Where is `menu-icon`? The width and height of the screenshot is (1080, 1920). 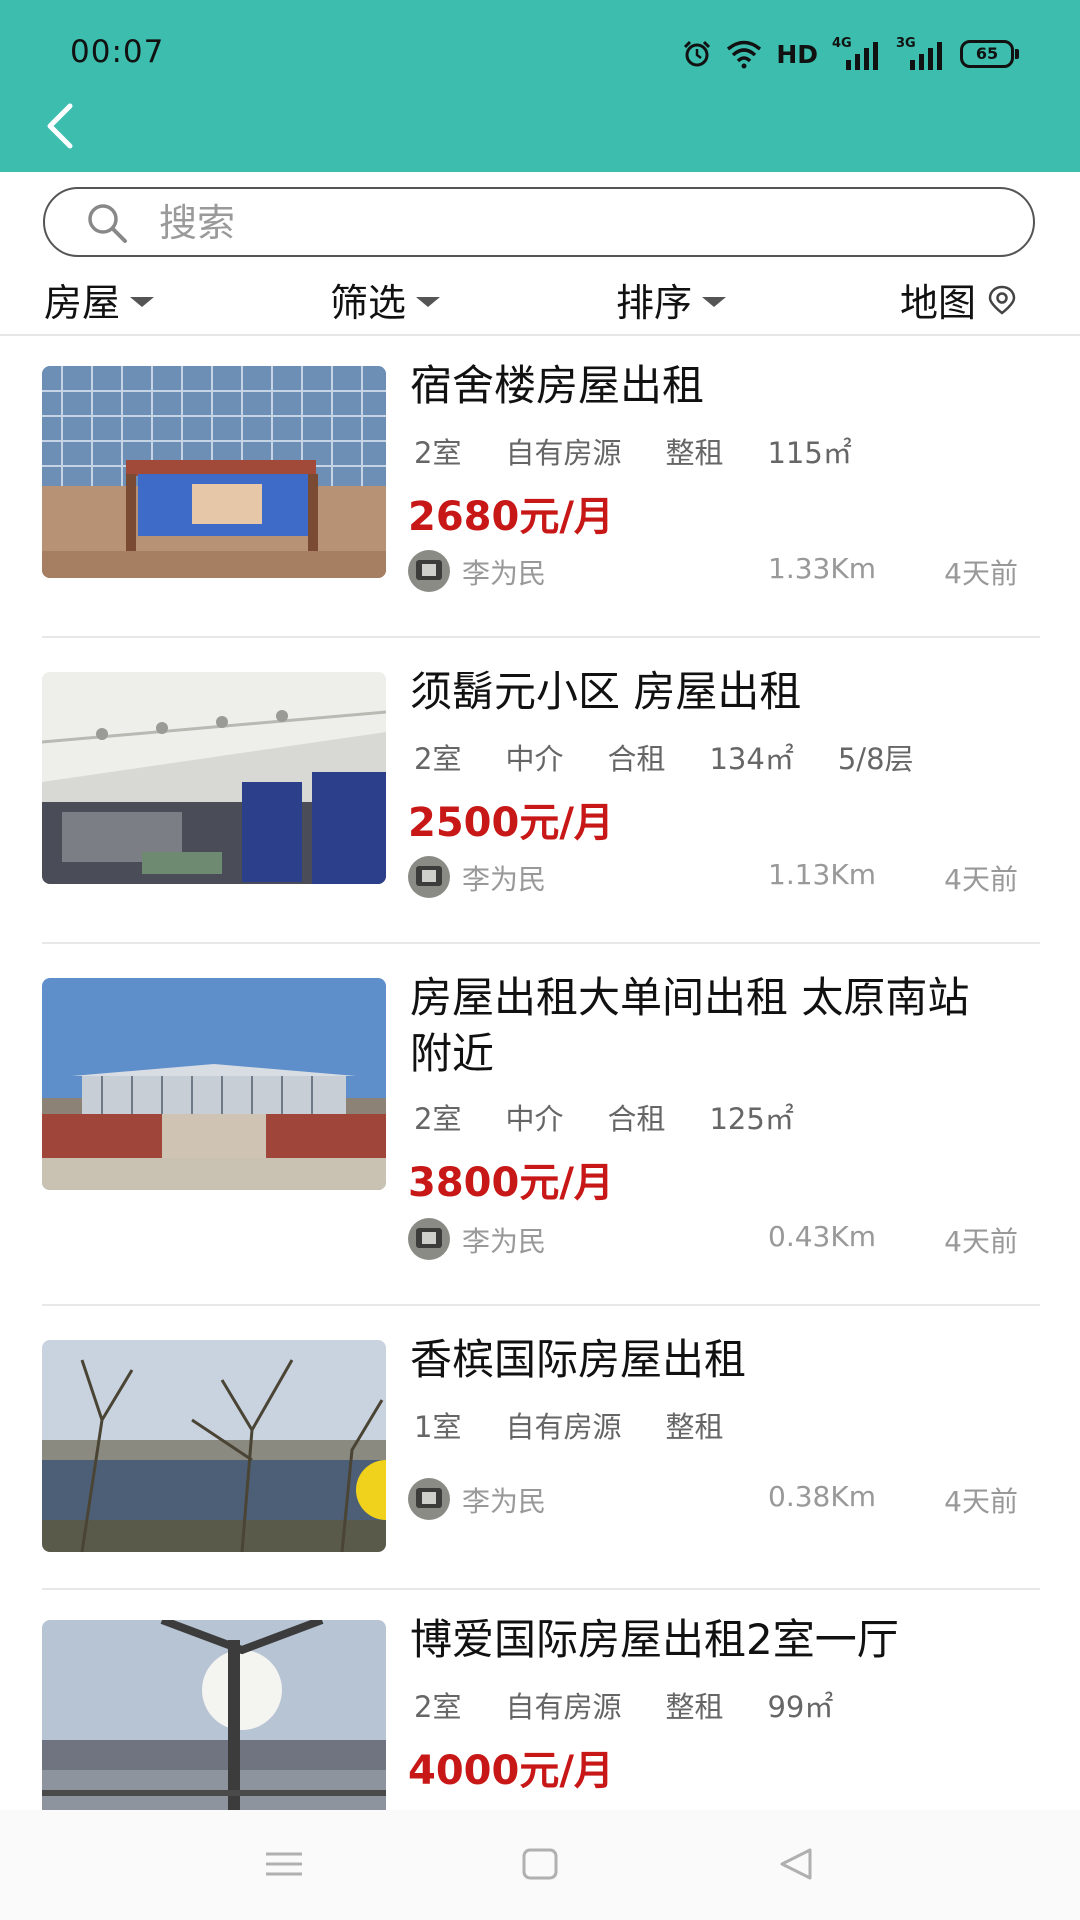
menu-icon is located at coordinates (284, 1864).